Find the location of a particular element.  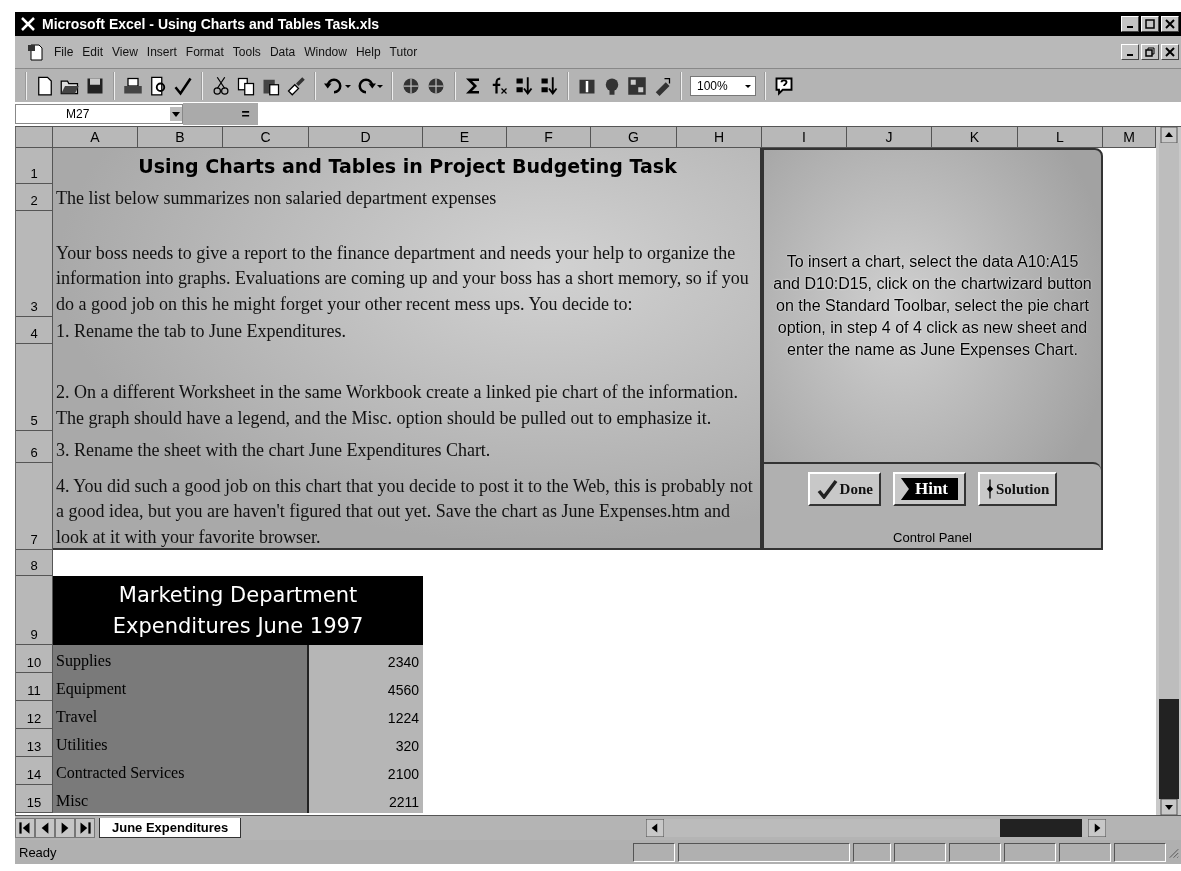

table-cell: 2340 is located at coordinates (366, 659).